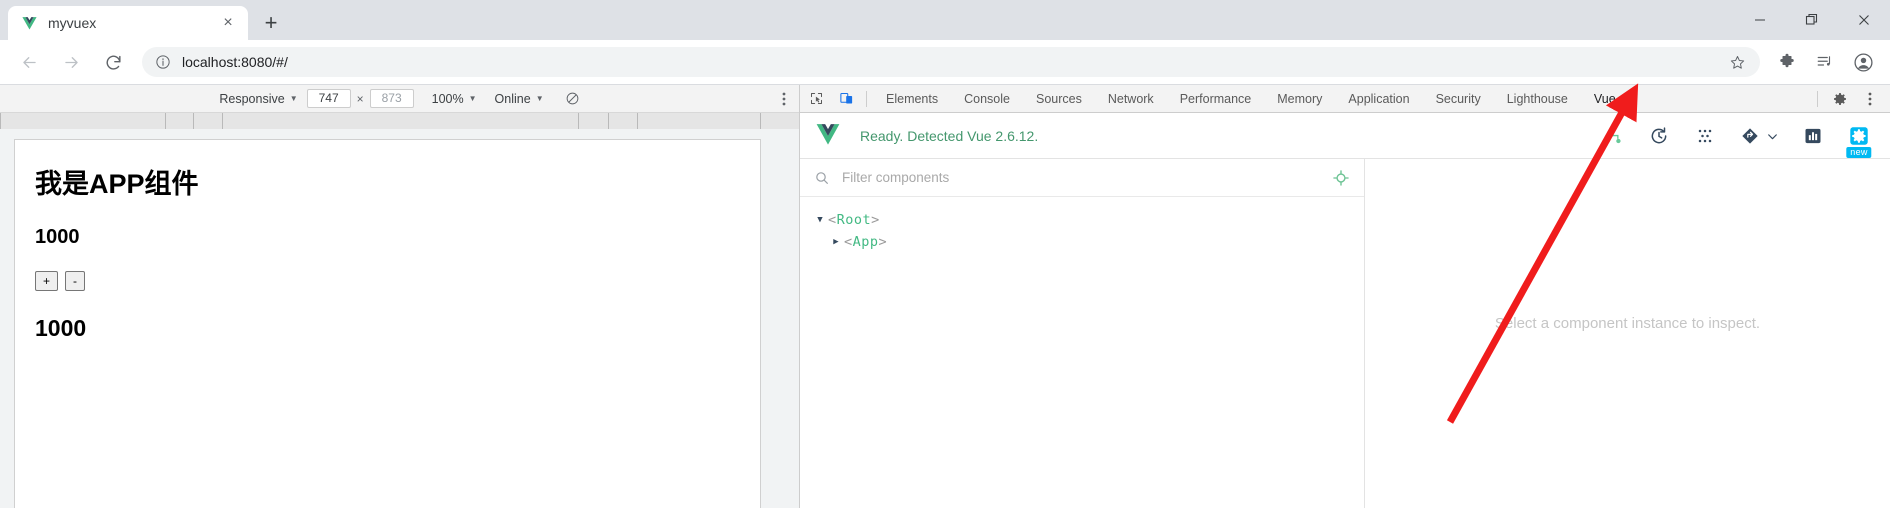 Image resolution: width=1890 pixels, height=508 pixels. What do you see at coordinates (951, 62) in the screenshot?
I see `address-bar: localhost:8080/#/` at bounding box center [951, 62].